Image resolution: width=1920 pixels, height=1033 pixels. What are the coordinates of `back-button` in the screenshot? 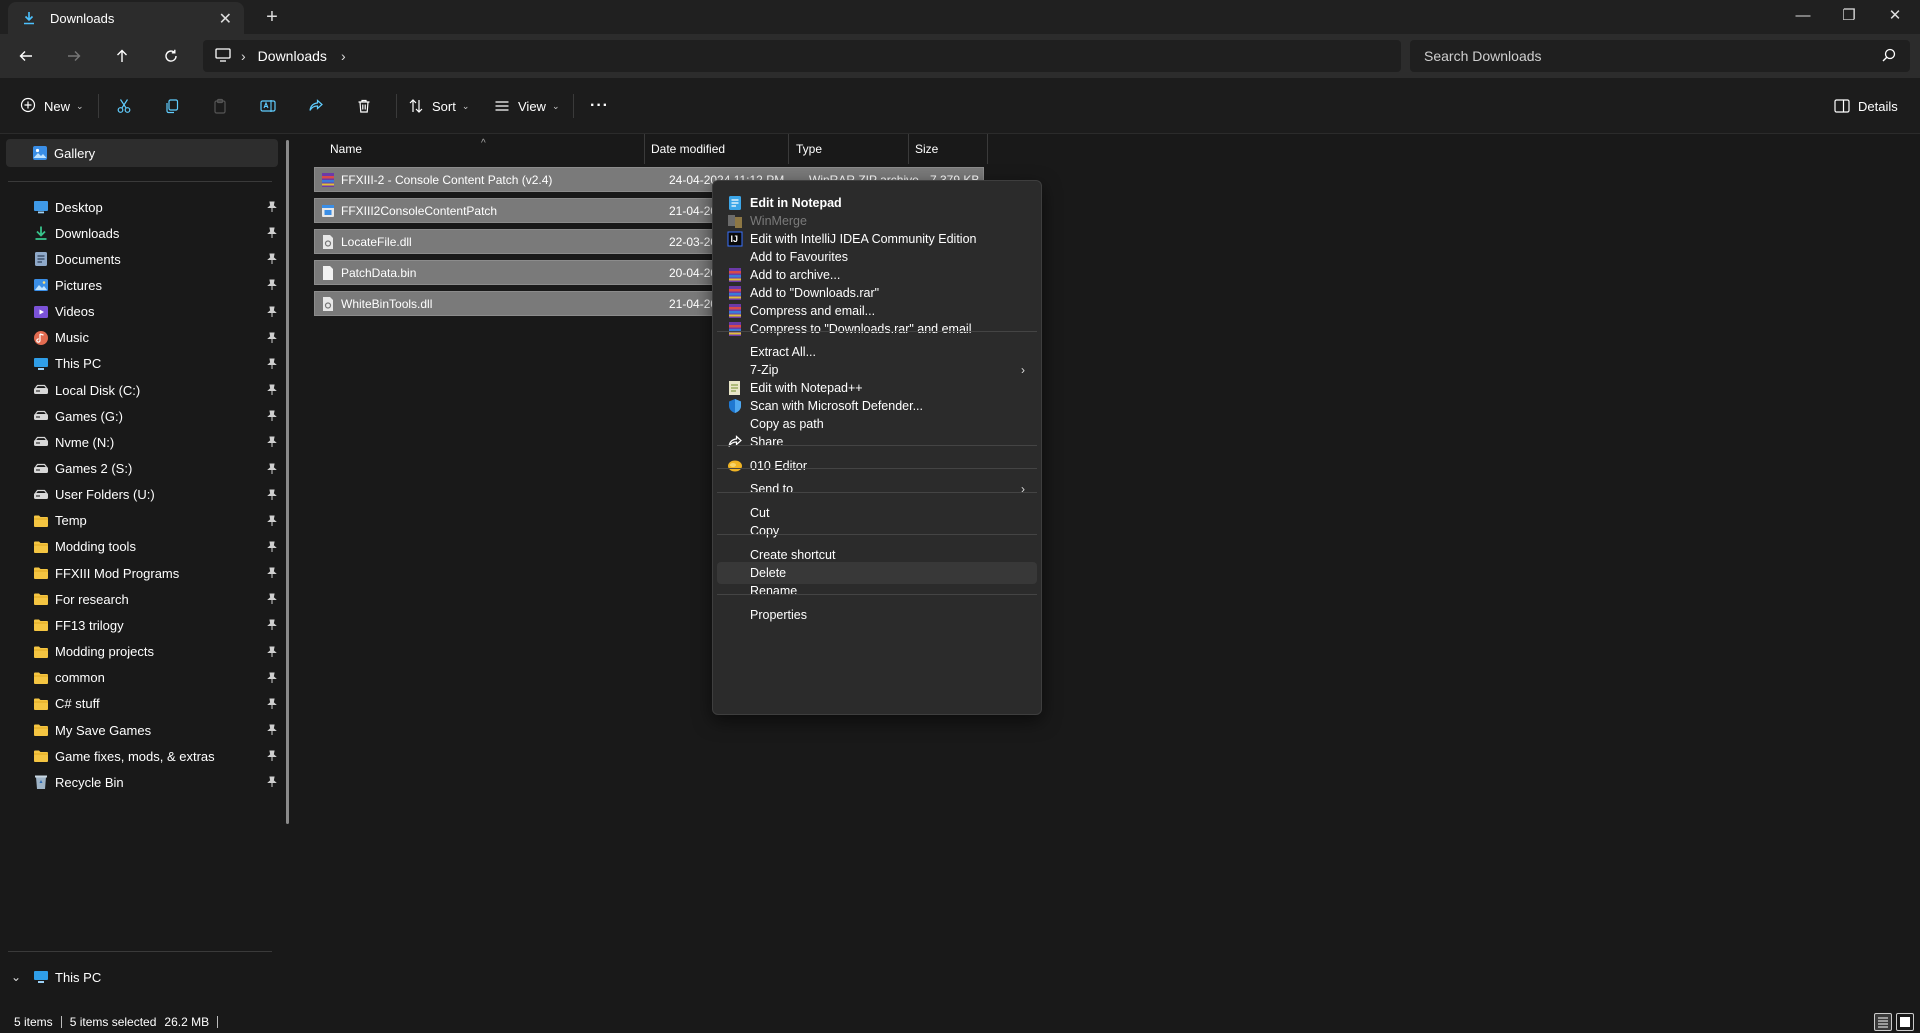 It's located at (26, 56).